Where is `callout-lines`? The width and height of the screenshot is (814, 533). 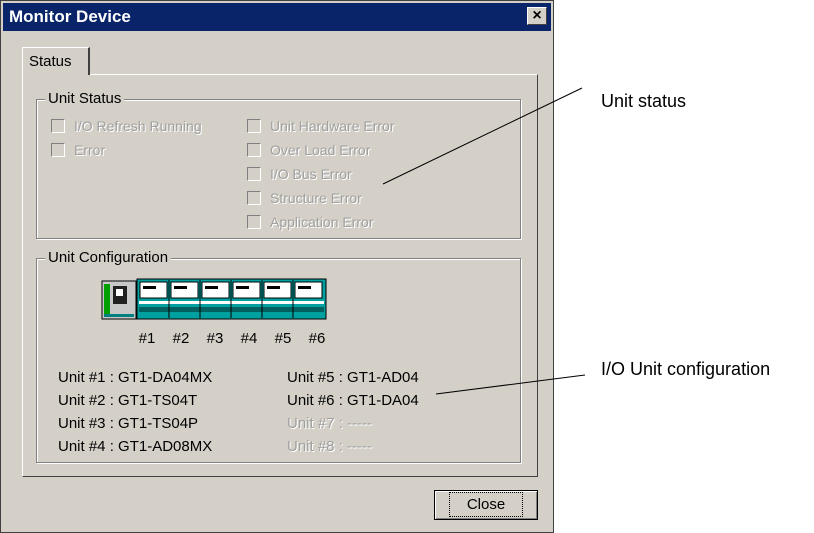
callout-lines is located at coordinates (484, 241).